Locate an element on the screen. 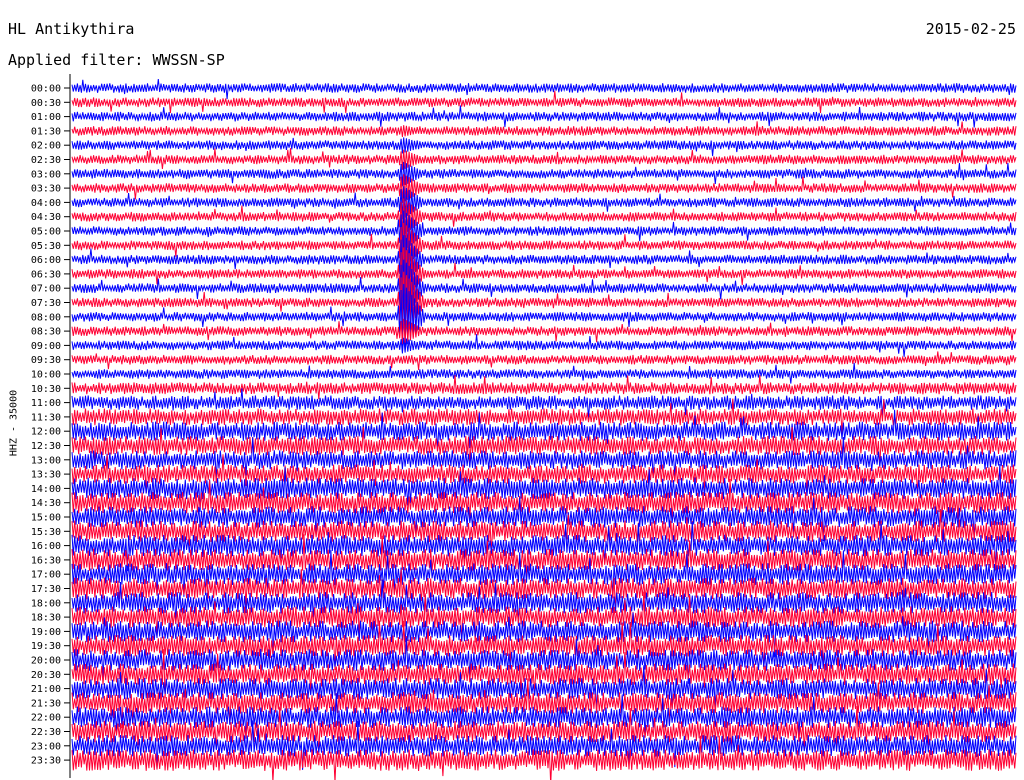 This screenshot has width=1024, height=780. row-time-label: 01:00 is located at coordinates (46, 117).